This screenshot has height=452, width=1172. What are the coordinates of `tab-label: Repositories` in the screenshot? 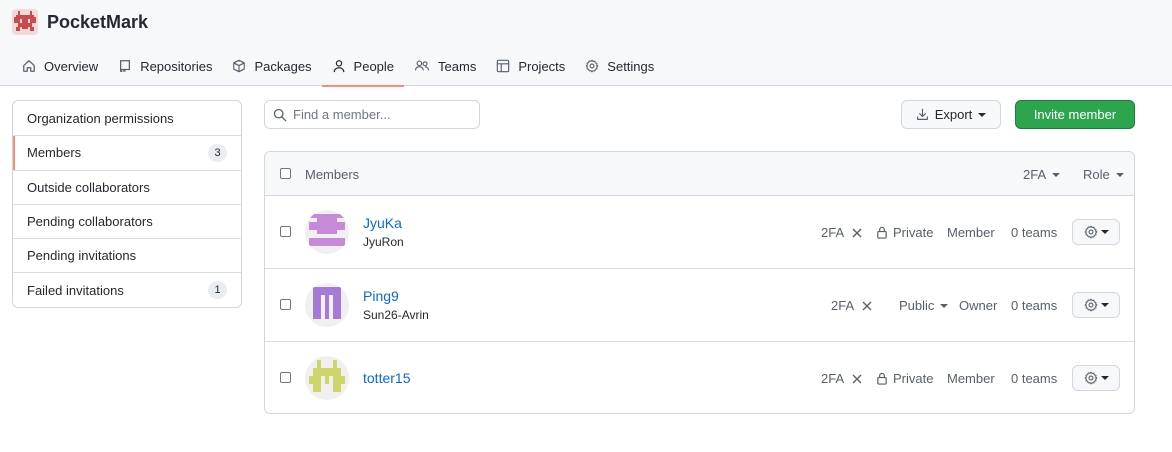 It's located at (176, 66).